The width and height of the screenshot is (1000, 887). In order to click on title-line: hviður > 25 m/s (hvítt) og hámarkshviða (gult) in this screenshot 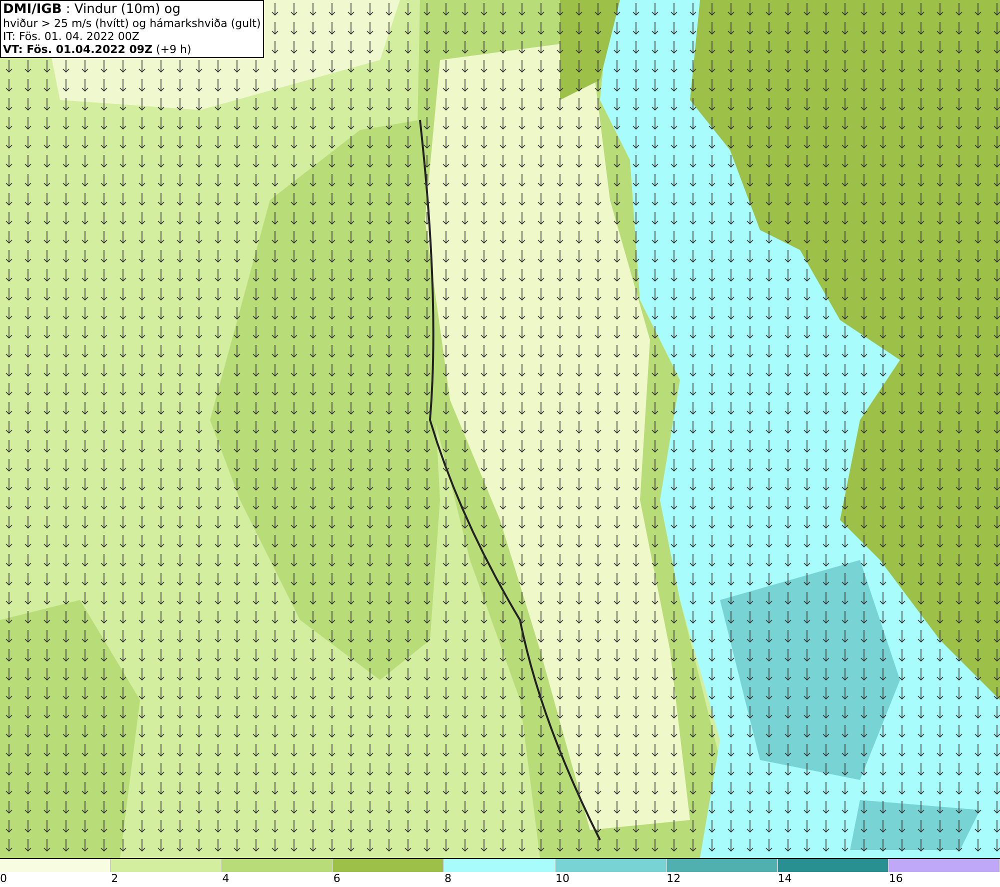, I will do `click(132, 23)`.